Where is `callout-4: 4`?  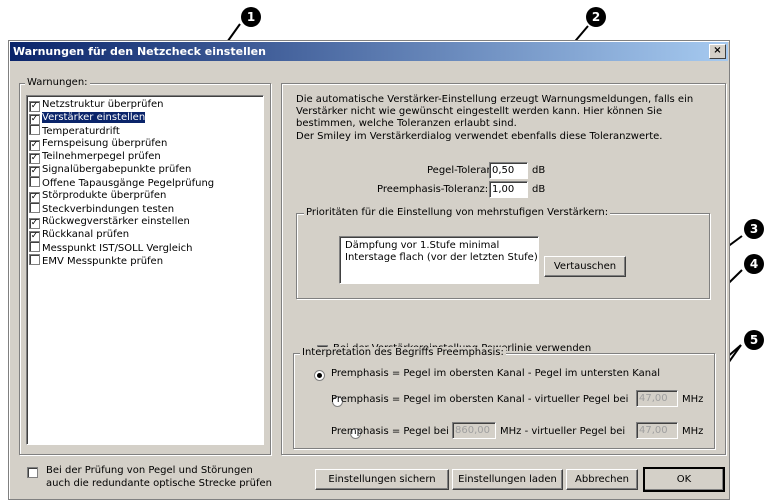
callout-4: 4 is located at coordinates (754, 264).